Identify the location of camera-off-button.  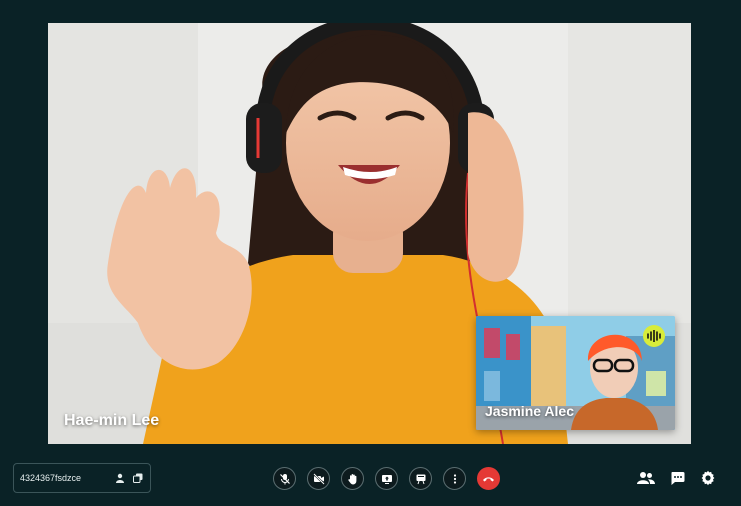
(318, 478).